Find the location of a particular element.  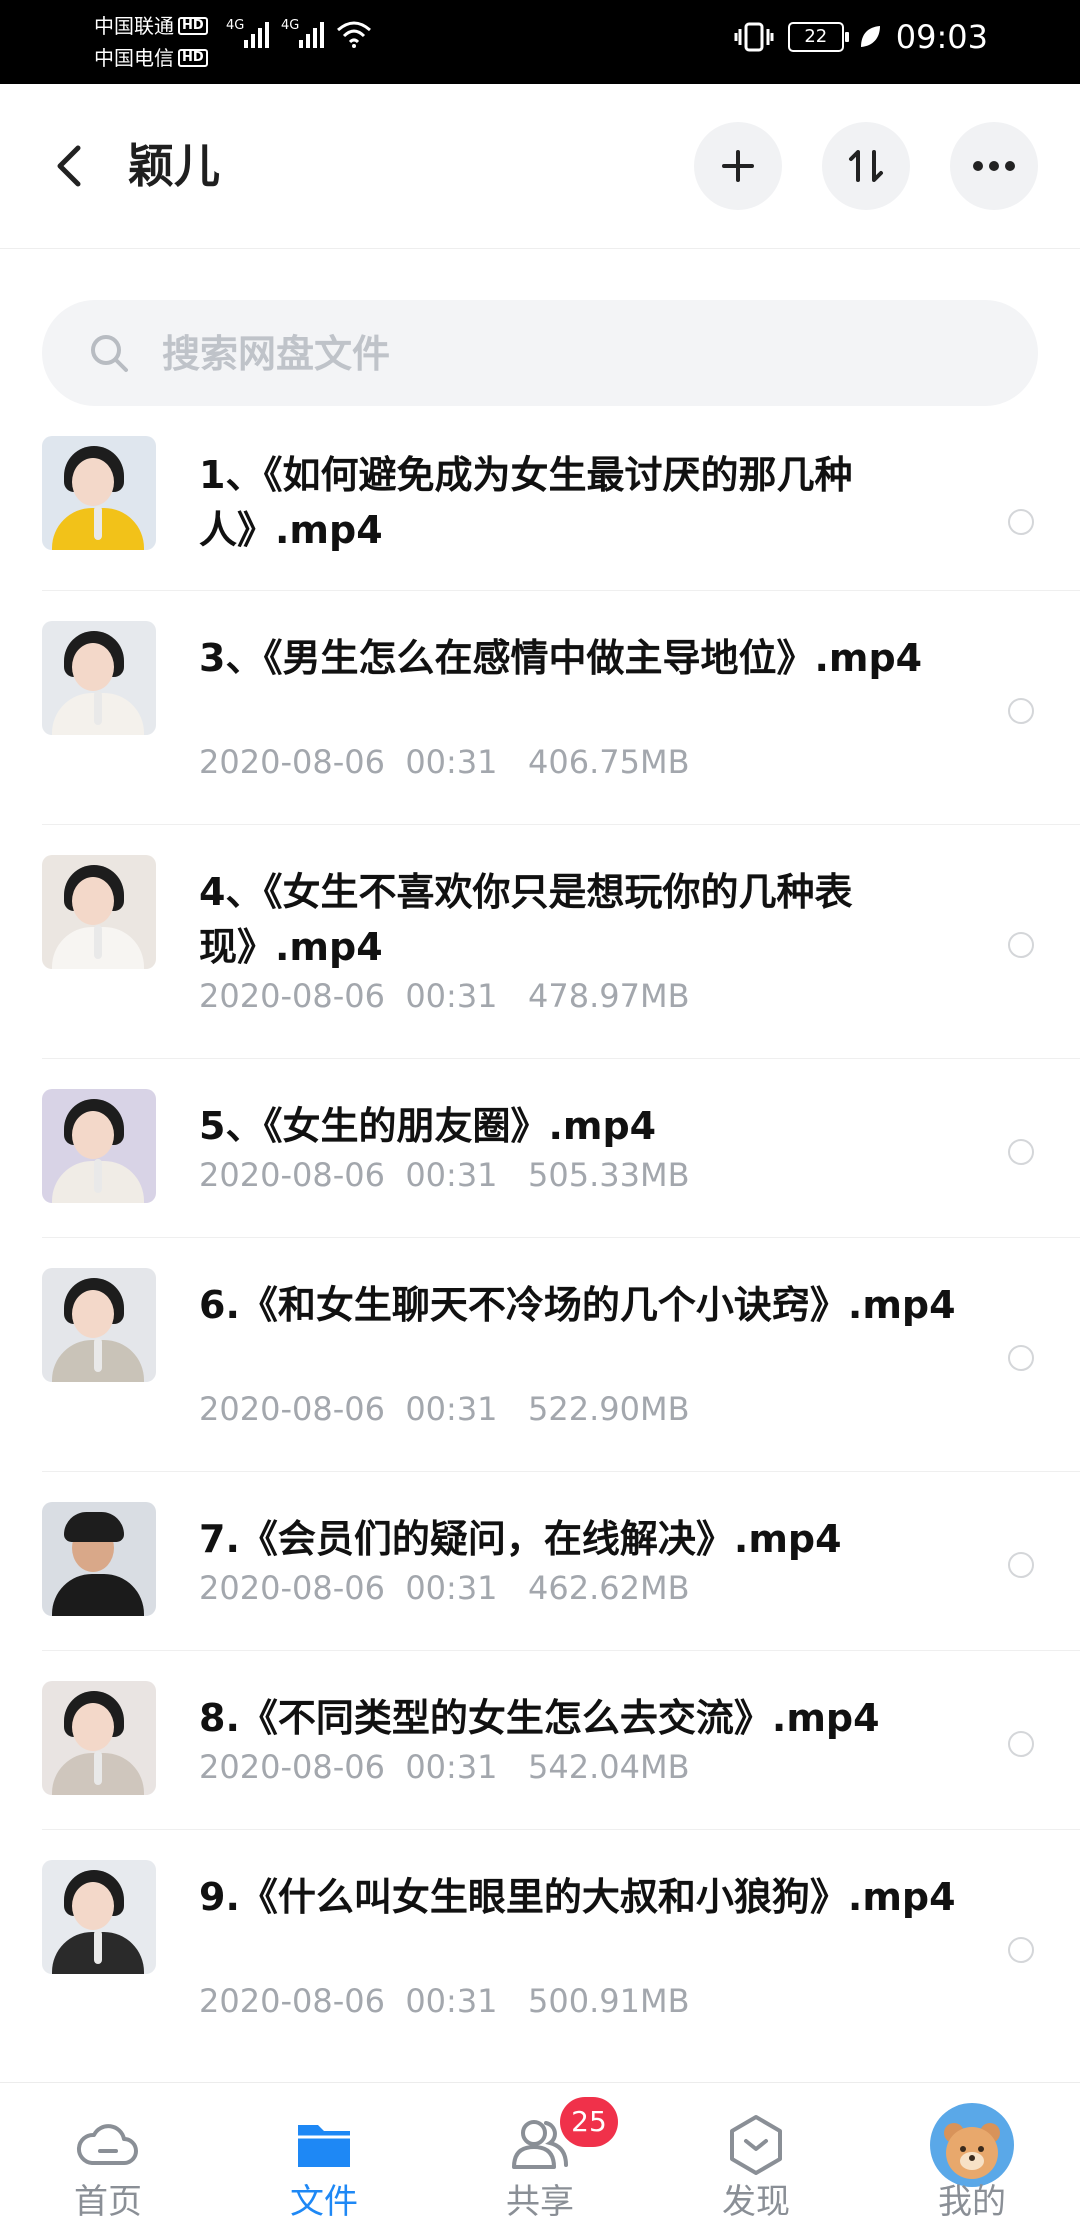

file-name: 3、《男生怎么在感情中做主导地位》.mp4 is located at coordinates (561, 658).